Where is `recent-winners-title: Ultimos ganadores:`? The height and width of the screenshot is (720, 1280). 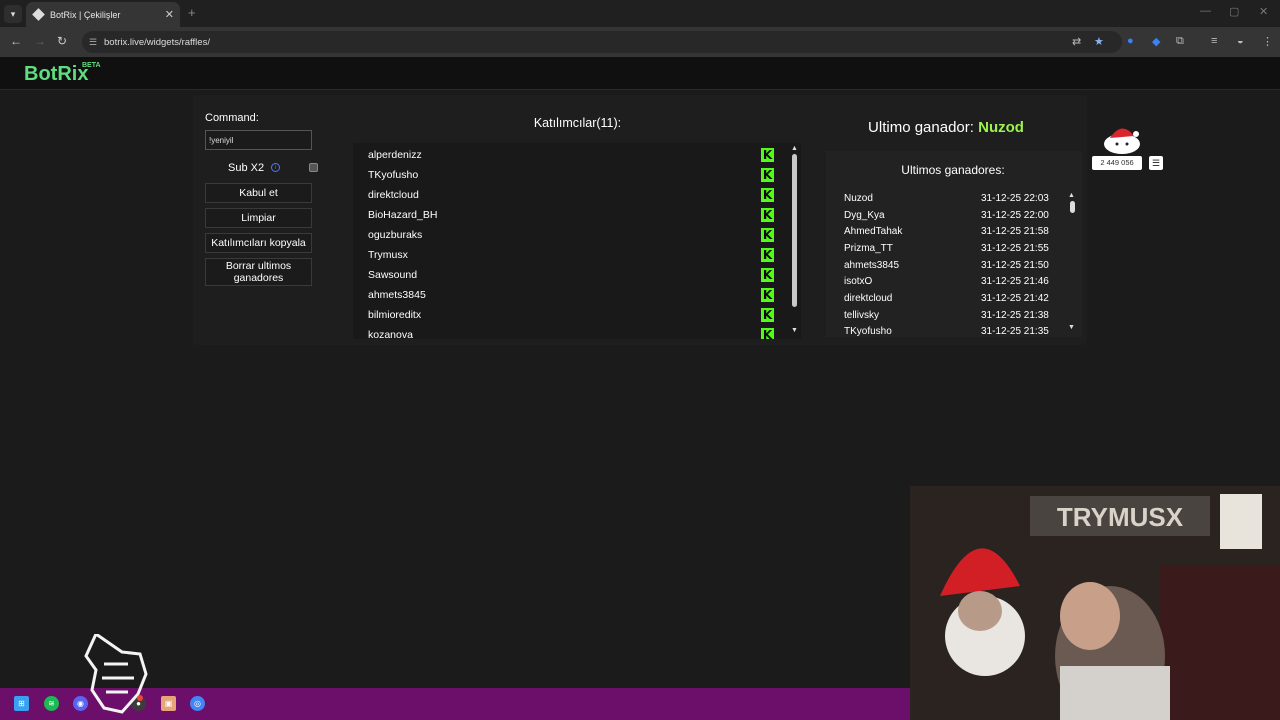
recent-winners-title: Ultimos ganadores: is located at coordinates (953, 170).